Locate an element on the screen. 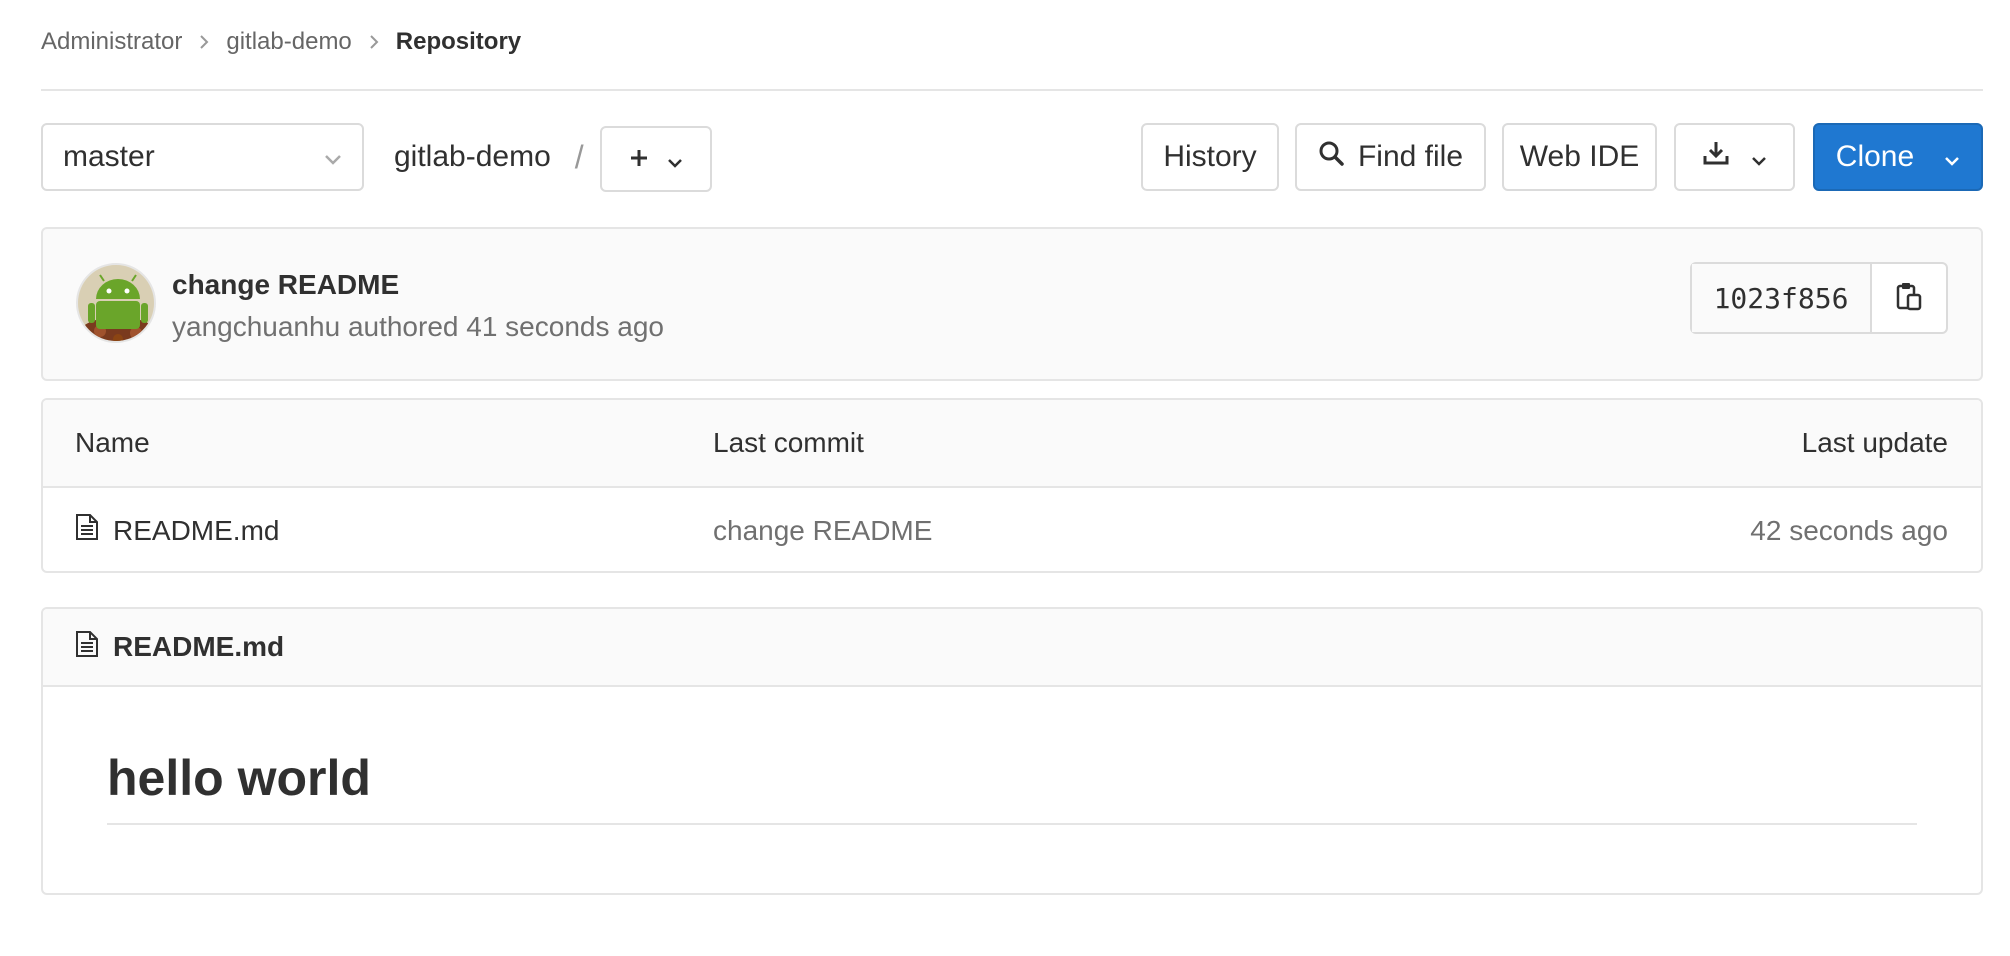 The width and height of the screenshot is (2010, 956). commit-time: authored 41 seconds ago is located at coordinates (505, 326).